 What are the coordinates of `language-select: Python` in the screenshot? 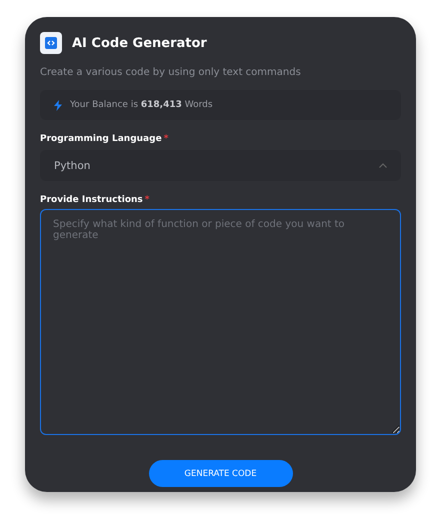 It's located at (220, 165).